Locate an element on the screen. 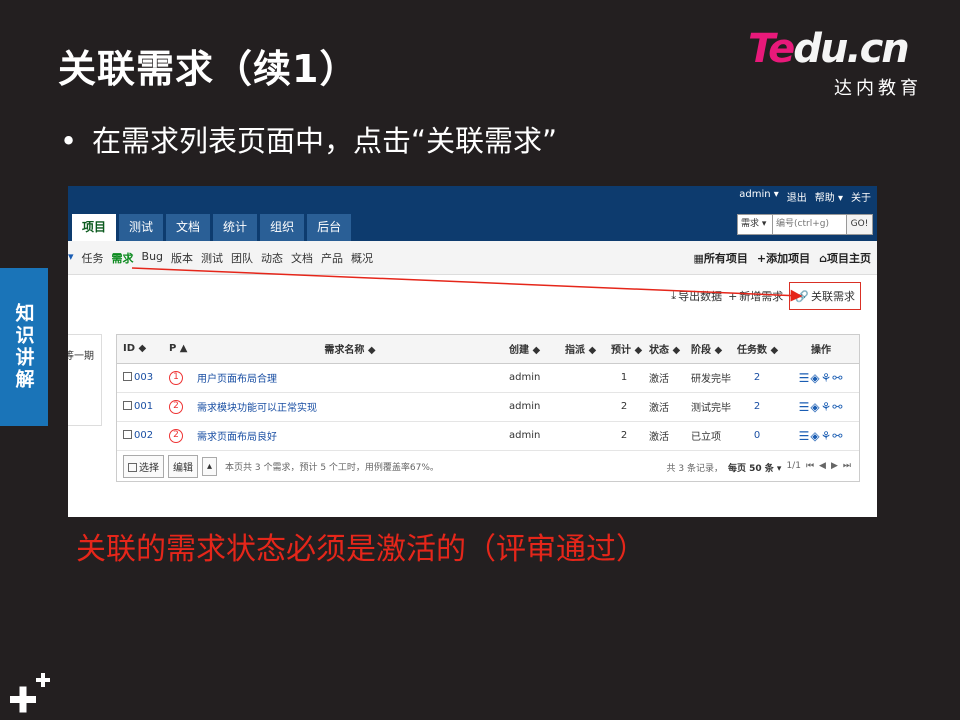 Image resolution: width=960 pixels, height=720 pixels. col-status: 状态 ◆ is located at coordinates (664, 349).